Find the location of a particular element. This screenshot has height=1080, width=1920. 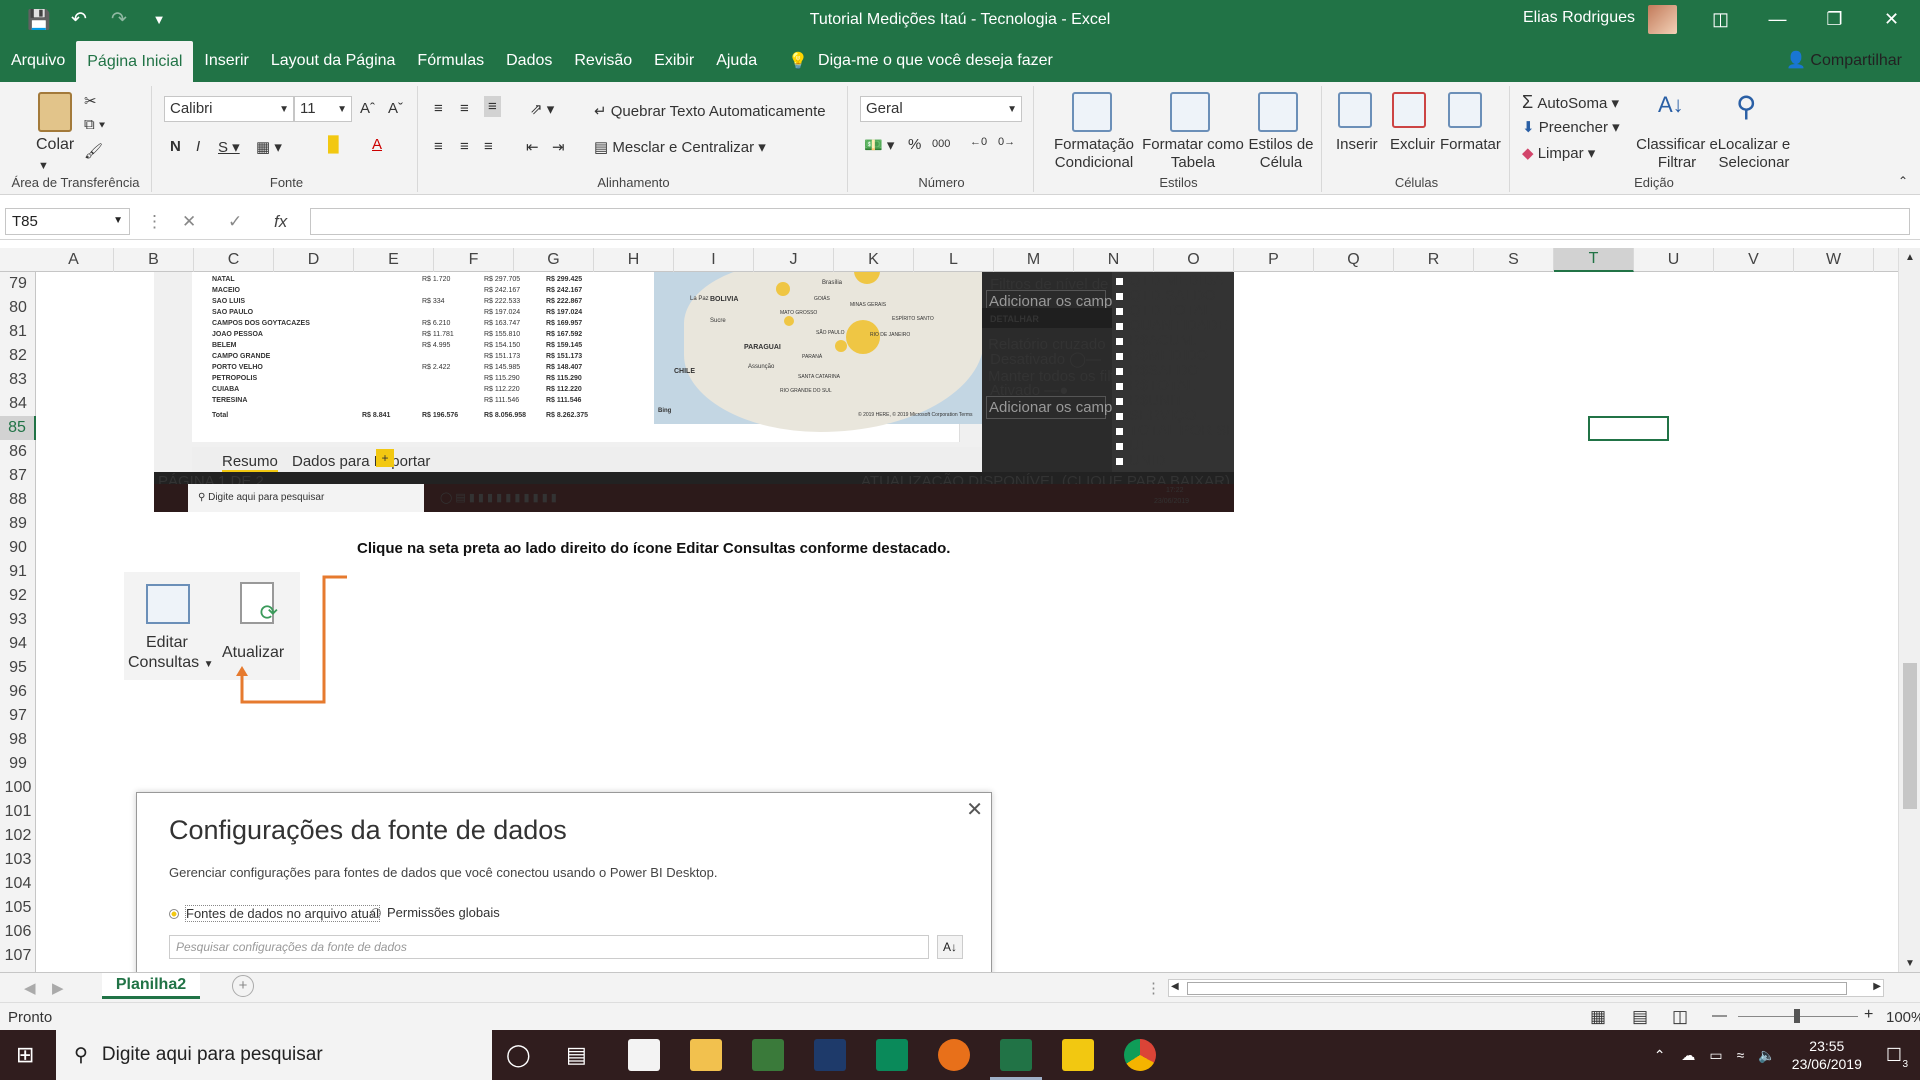

comma-style-icon: 000 is located at coordinates (941, 144).